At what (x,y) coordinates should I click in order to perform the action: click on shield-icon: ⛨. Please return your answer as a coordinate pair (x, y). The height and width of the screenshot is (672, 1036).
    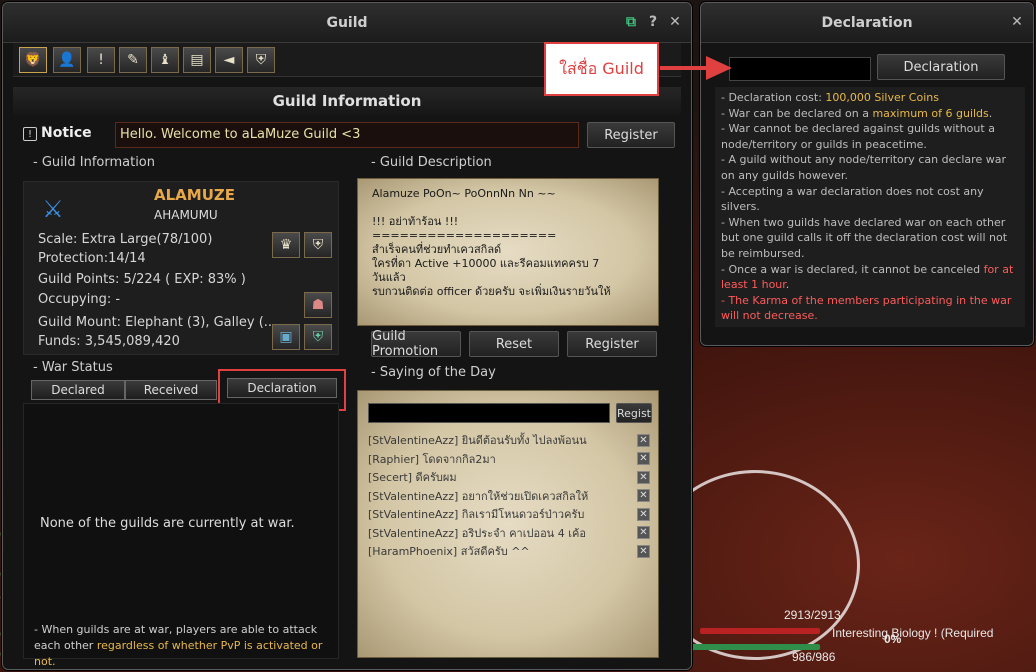
    Looking at the image, I should click on (261, 60).